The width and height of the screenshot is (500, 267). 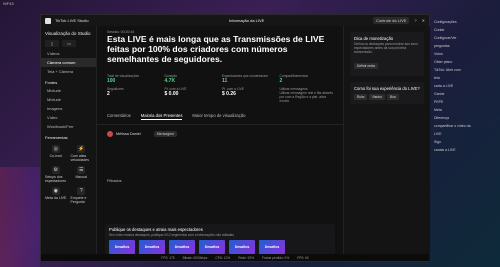 What do you see at coordinates (68, 53) in the screenshot?
I see `scene-videos: Vídeos` at bounding box center [68, 53].